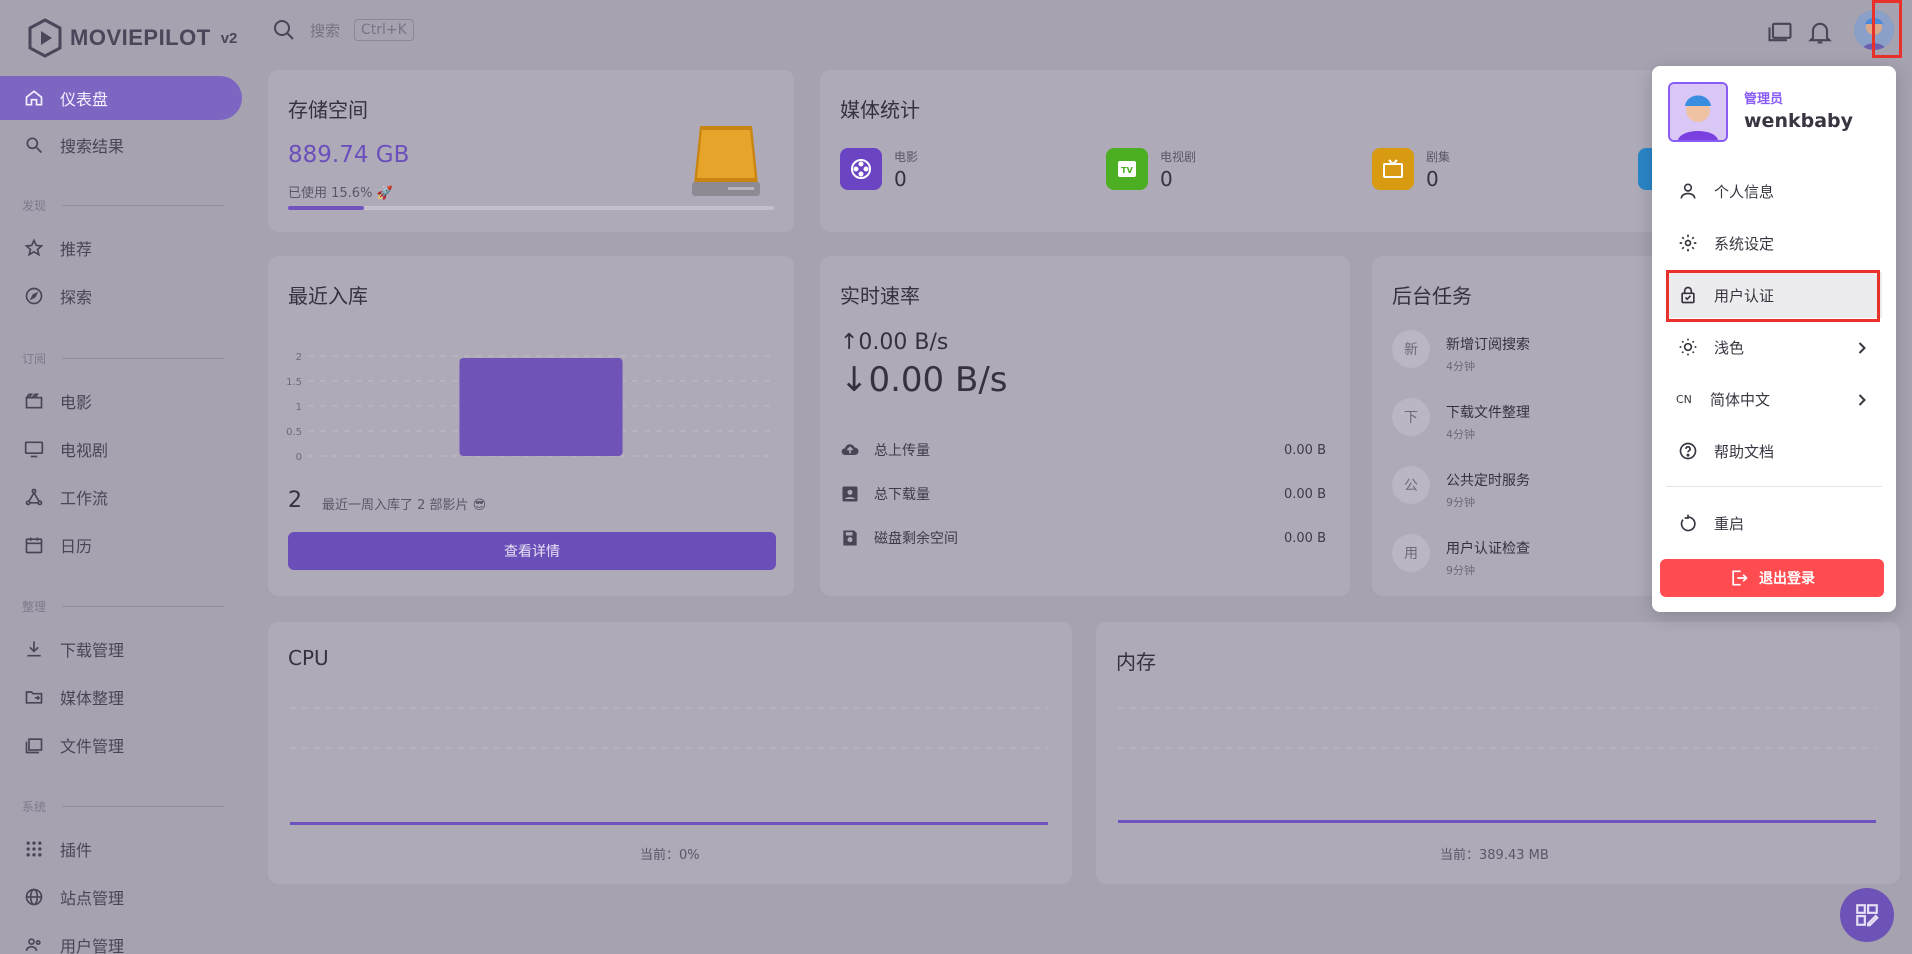  I want to click on storage-used-label: 已使用 15.6%, so click(330, 193).